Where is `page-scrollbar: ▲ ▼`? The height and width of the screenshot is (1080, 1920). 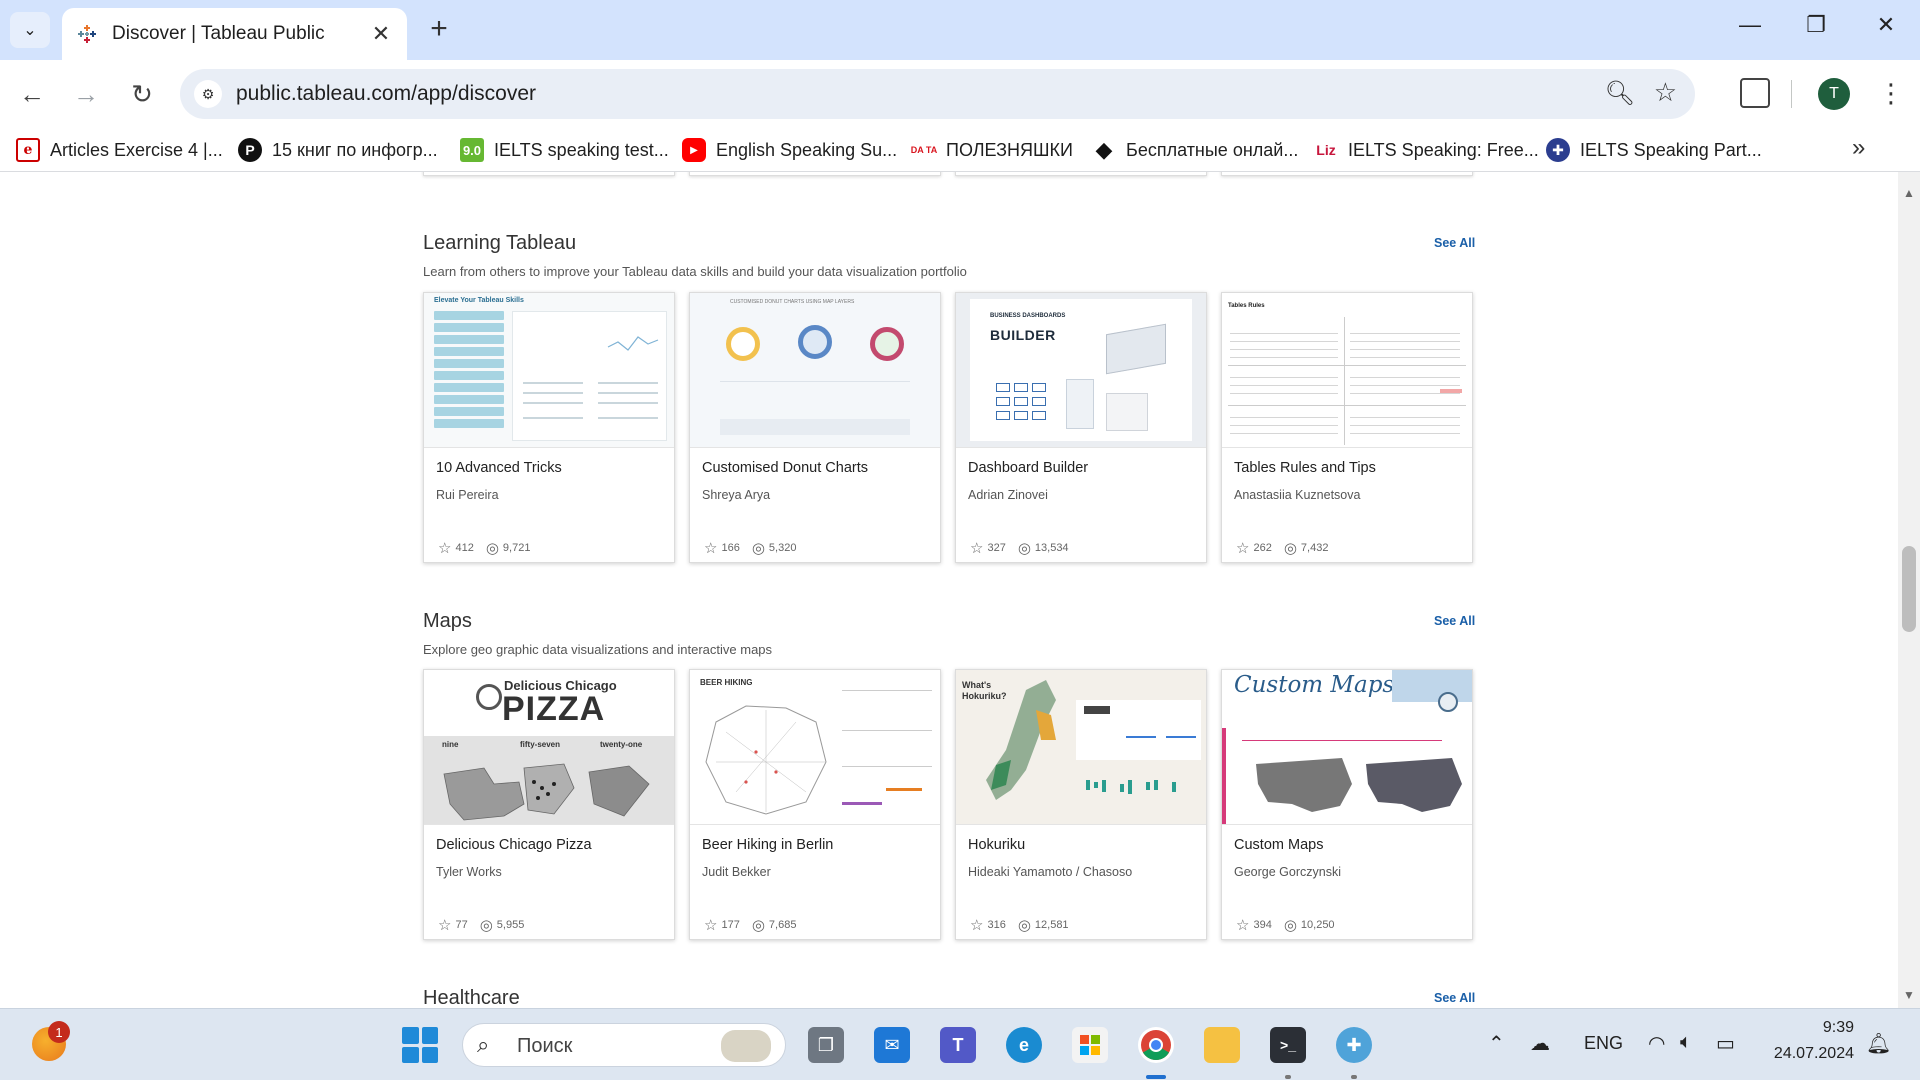 page-scrollbar: ▲ ▼ is located at coordinates (1909, 590).